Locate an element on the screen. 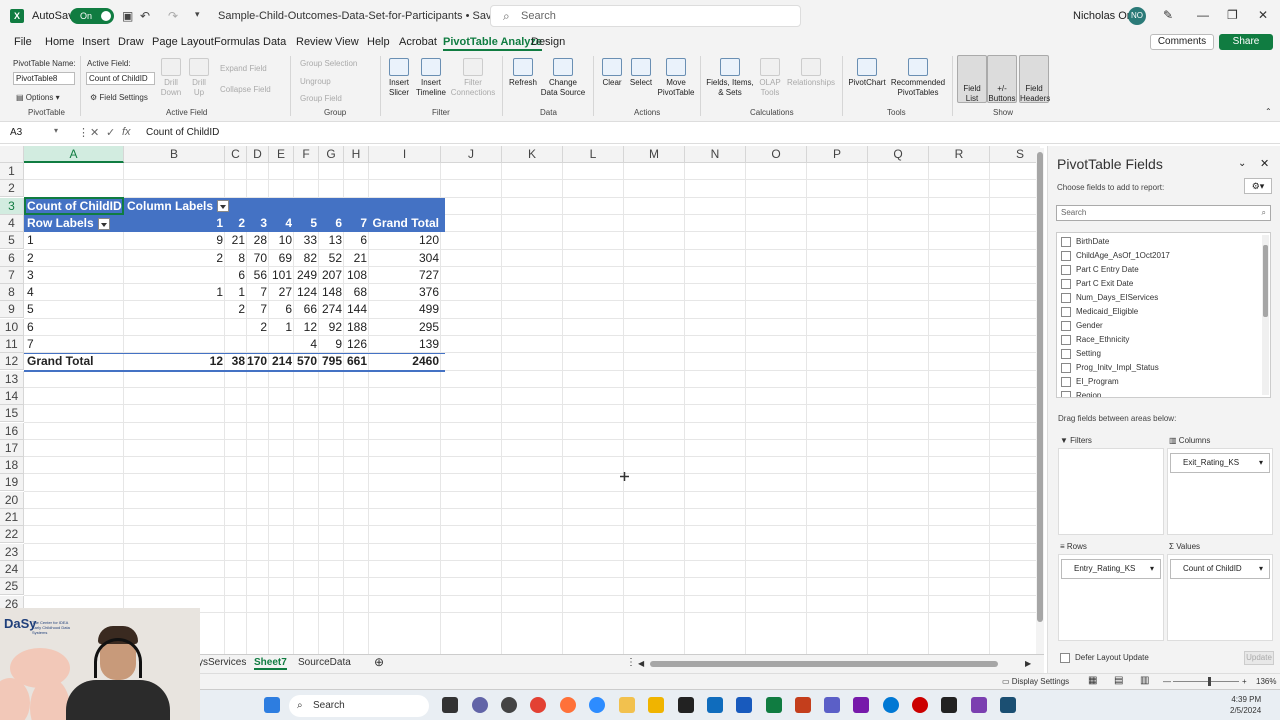 This screenshot has height=720, width=1280. row-header: 5 is located at coordinates (12, 241).